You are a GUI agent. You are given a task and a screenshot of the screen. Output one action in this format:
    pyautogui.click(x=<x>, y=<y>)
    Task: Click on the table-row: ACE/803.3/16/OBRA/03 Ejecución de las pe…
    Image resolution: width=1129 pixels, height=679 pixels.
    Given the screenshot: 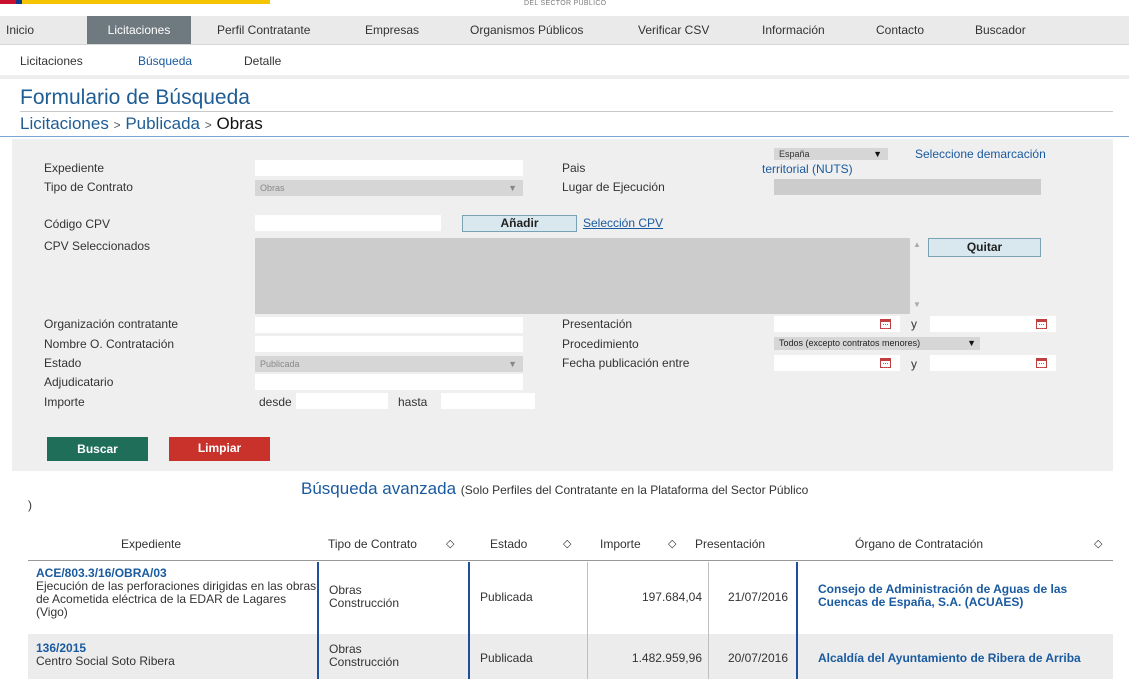 What is the action you would take?
    pyautogui.click(x=570, y=598)
    